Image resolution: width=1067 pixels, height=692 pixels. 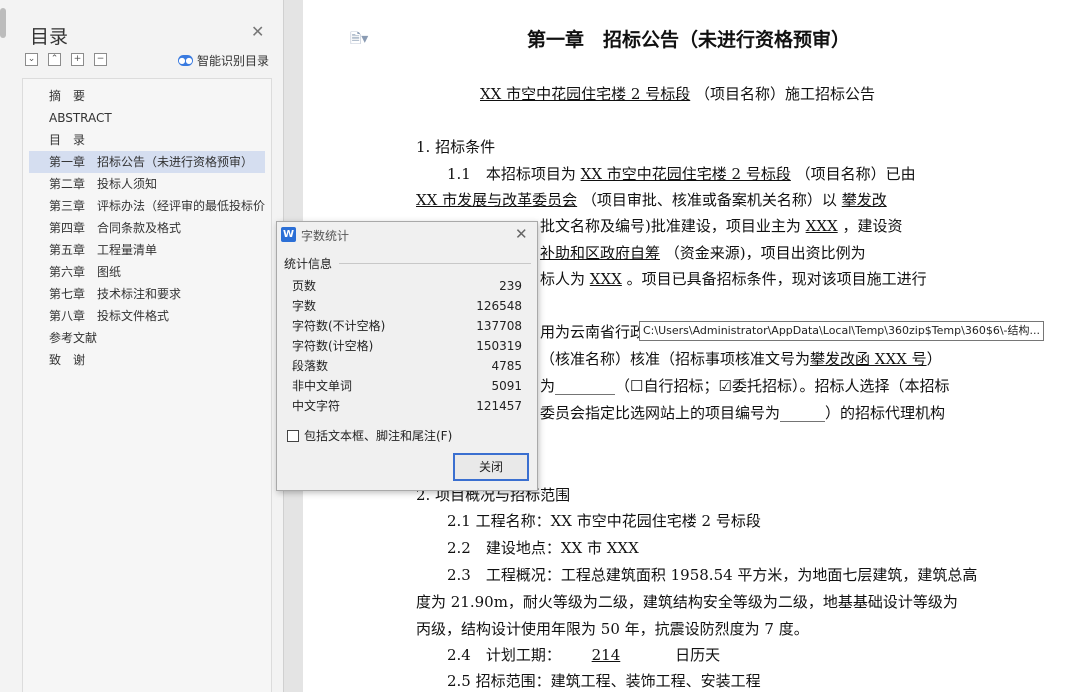 I want to click on remove-heading-icon: −, so click(x=100, y=59).